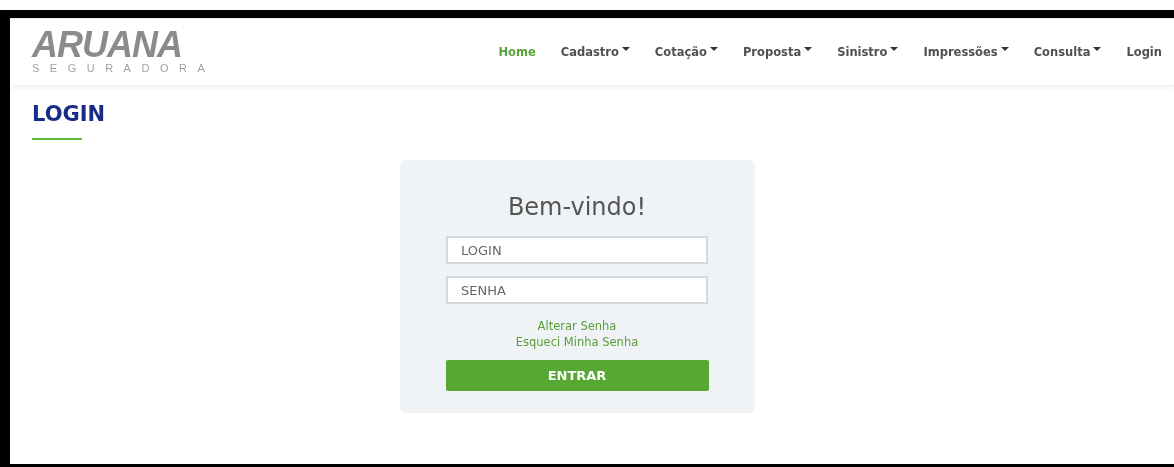 Image resolution: width=1174 pixels, height=467 pixels. What do you see at coordinates (577, 250) in the screenshot?
I see `input-field: LOGIN` at bounding box center [577, 250].